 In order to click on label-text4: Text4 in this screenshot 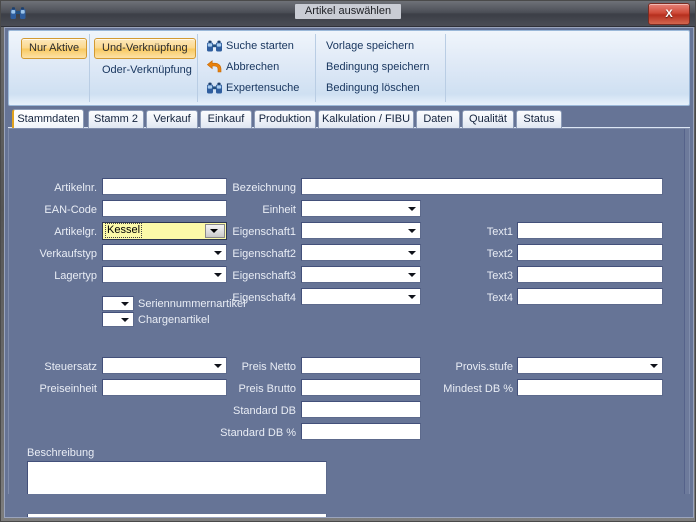, I will do `click(499, 298)`.